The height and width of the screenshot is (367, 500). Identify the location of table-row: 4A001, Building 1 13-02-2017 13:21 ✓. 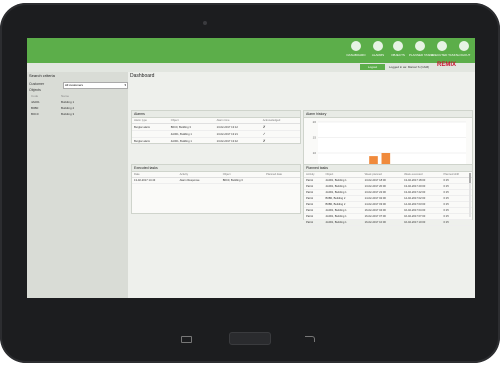
(216, 134).